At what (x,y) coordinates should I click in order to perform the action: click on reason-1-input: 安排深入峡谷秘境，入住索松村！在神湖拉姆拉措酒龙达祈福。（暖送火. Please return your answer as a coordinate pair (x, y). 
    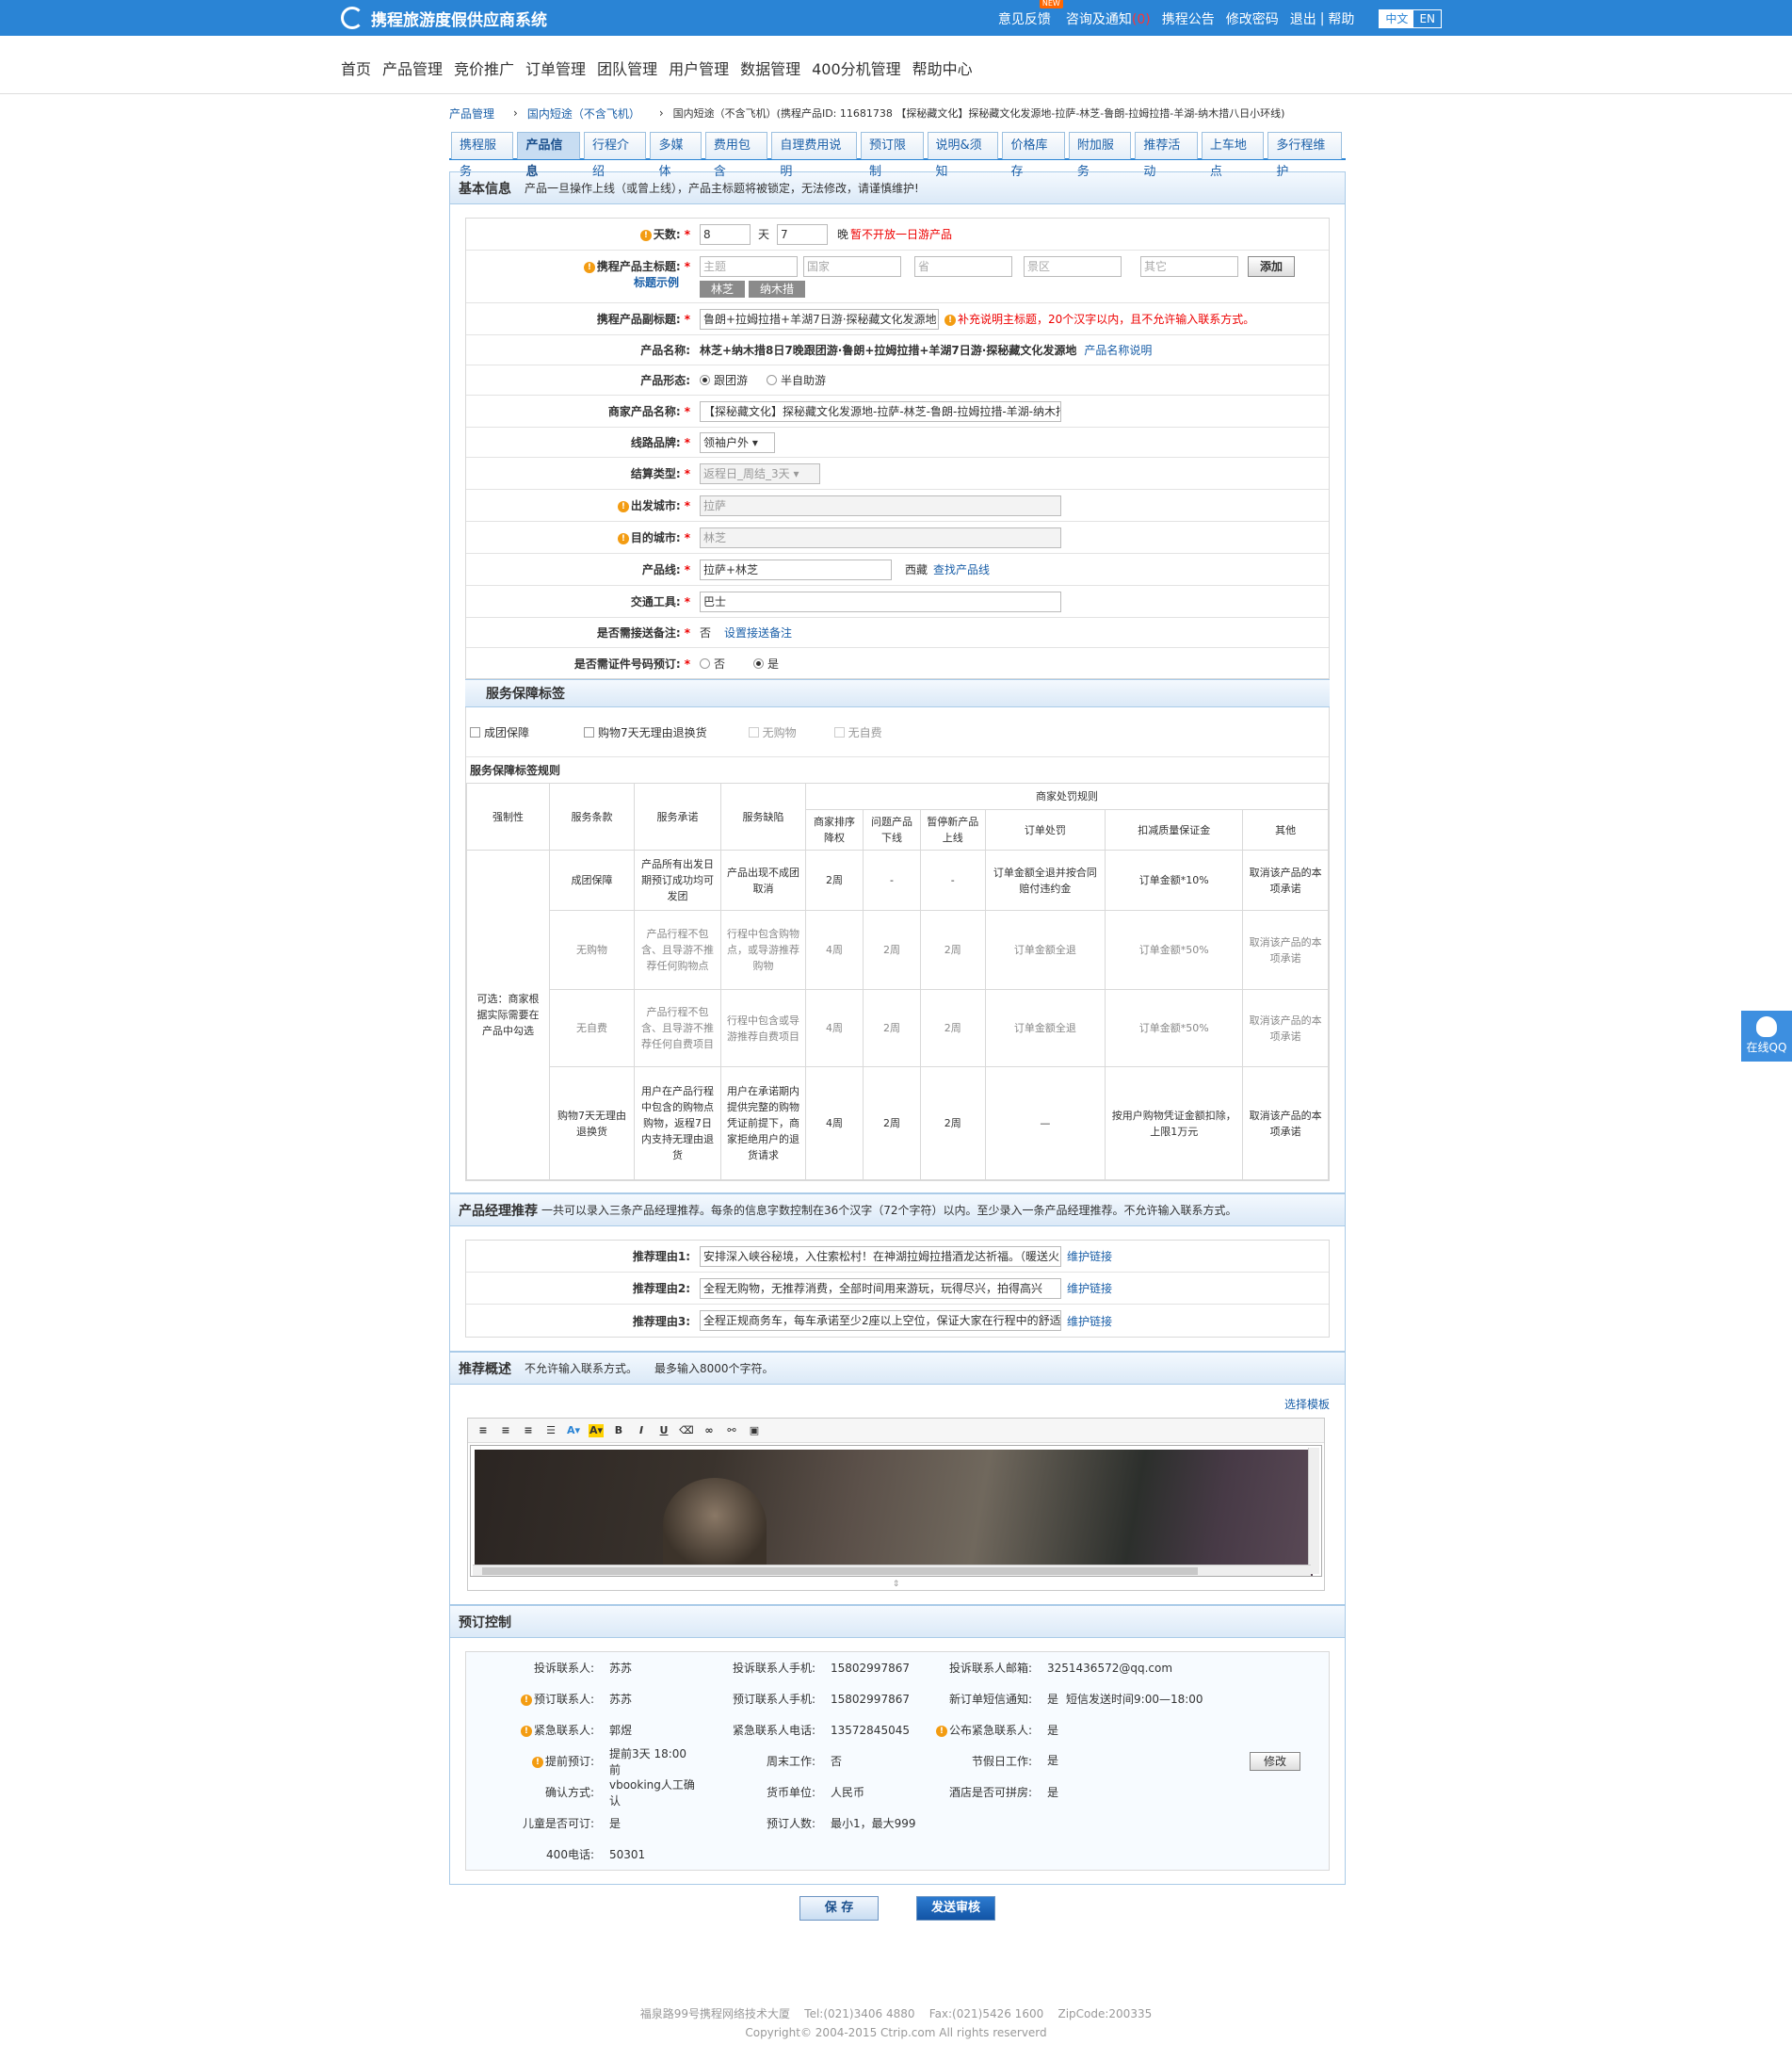
    Looking at the image, I should click on (880, 1256).